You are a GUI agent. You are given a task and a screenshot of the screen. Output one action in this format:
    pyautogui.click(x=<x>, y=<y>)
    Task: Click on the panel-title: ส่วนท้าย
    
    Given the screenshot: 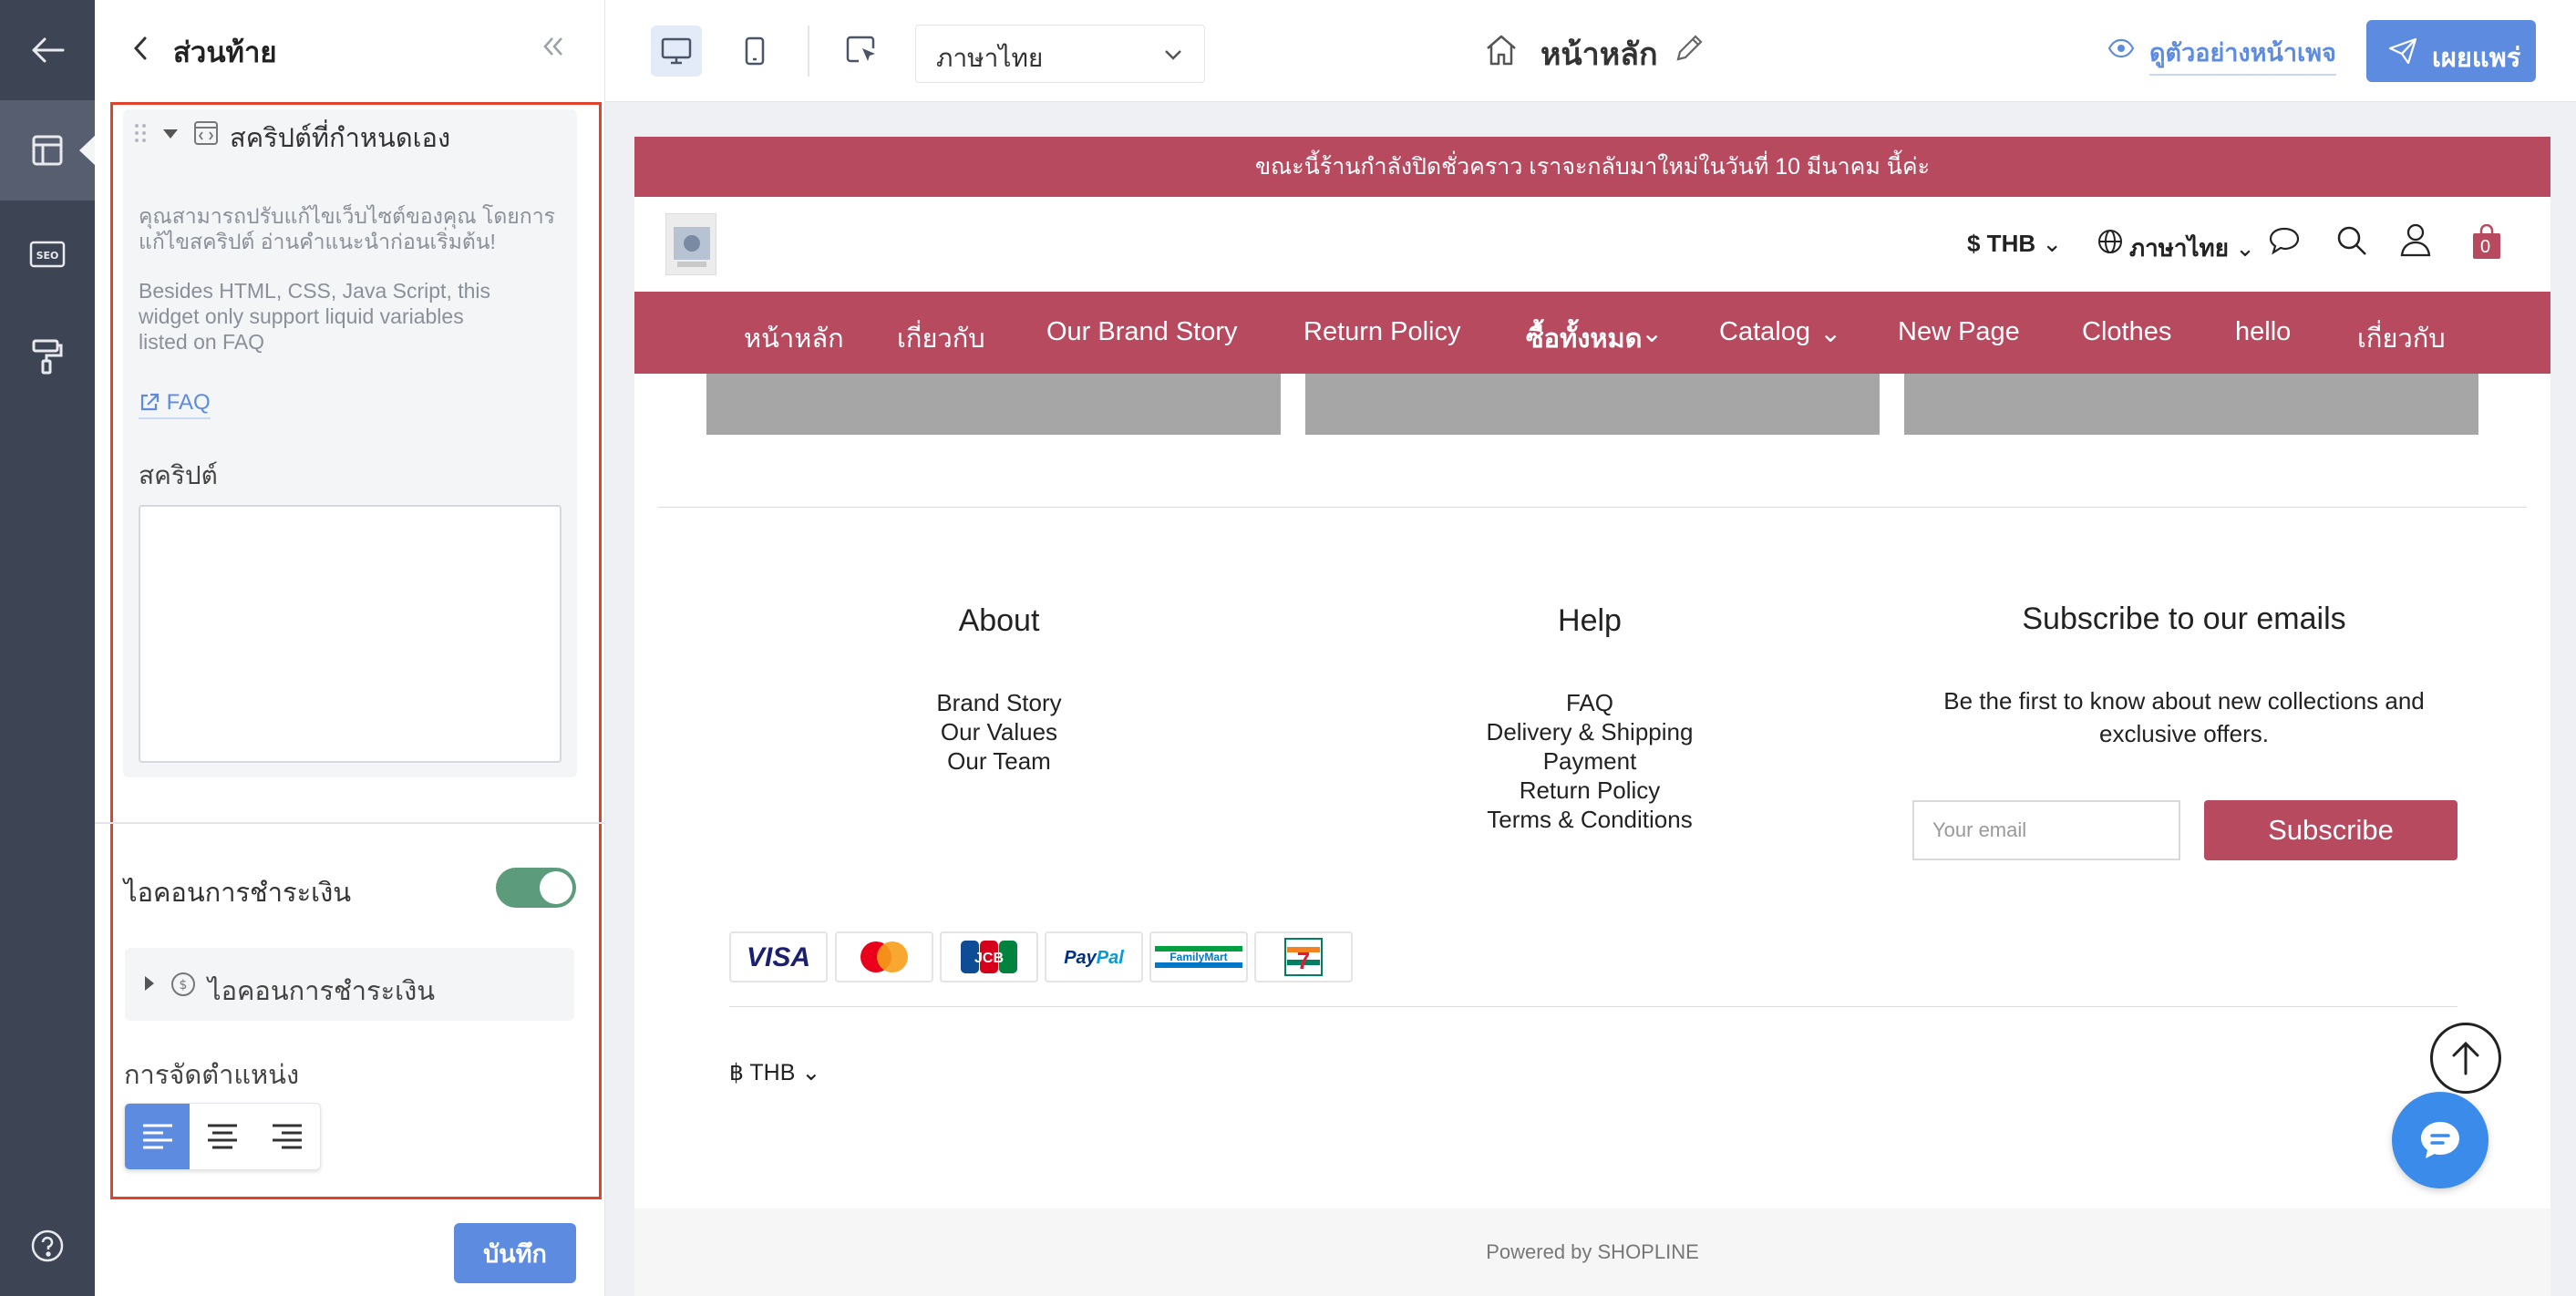 What is the action you would take?
    pyautogui.click(x=225, y=52)
    